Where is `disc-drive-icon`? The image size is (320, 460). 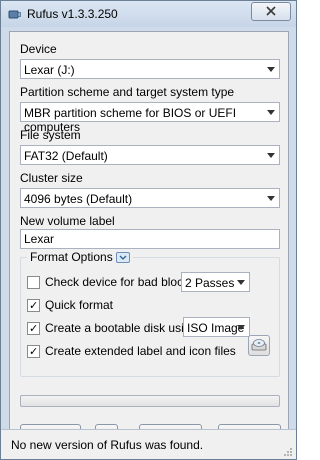 disc-drive-icon is located at coordinates (259, 345).